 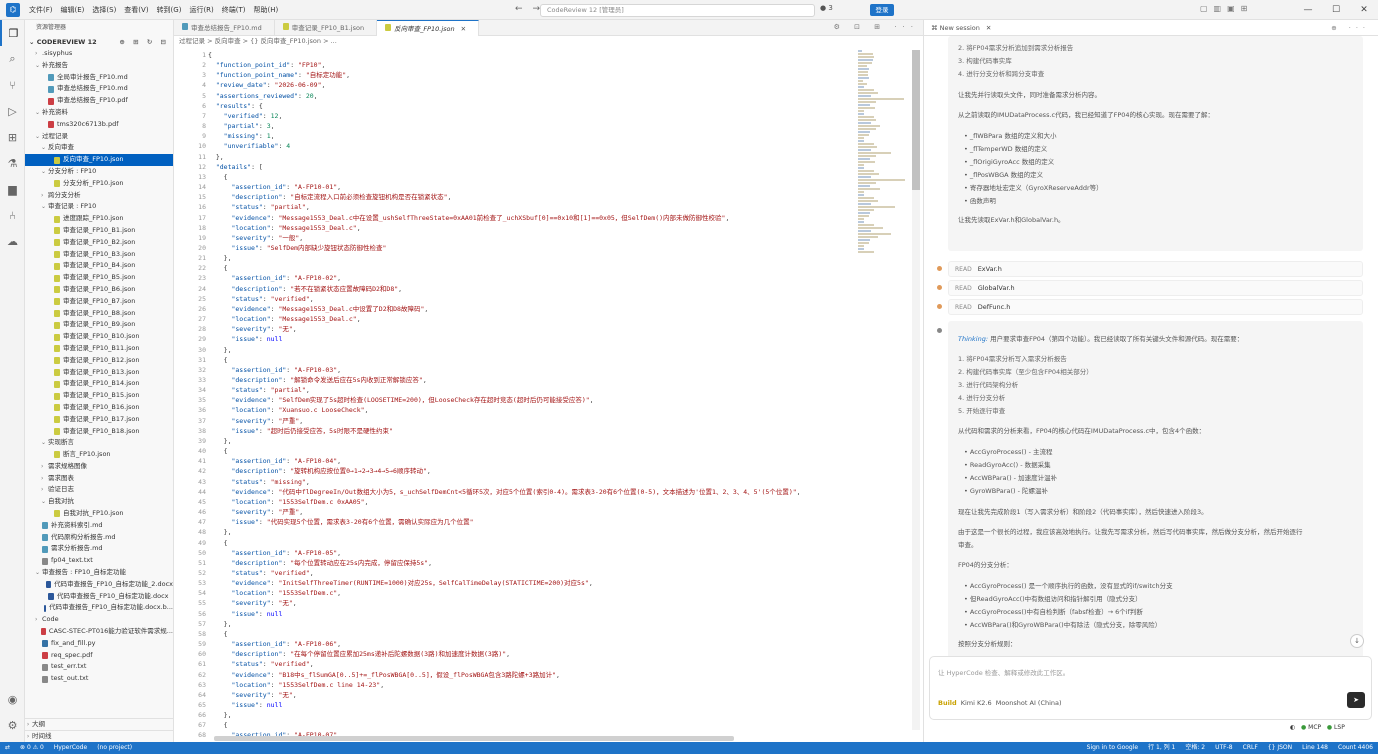 What do you see at coordinates (99, 597) in the screenshot?
I see `file-item: 代码审查报告_FP10_自标定功能.docx` at bounding box center [99, 597].